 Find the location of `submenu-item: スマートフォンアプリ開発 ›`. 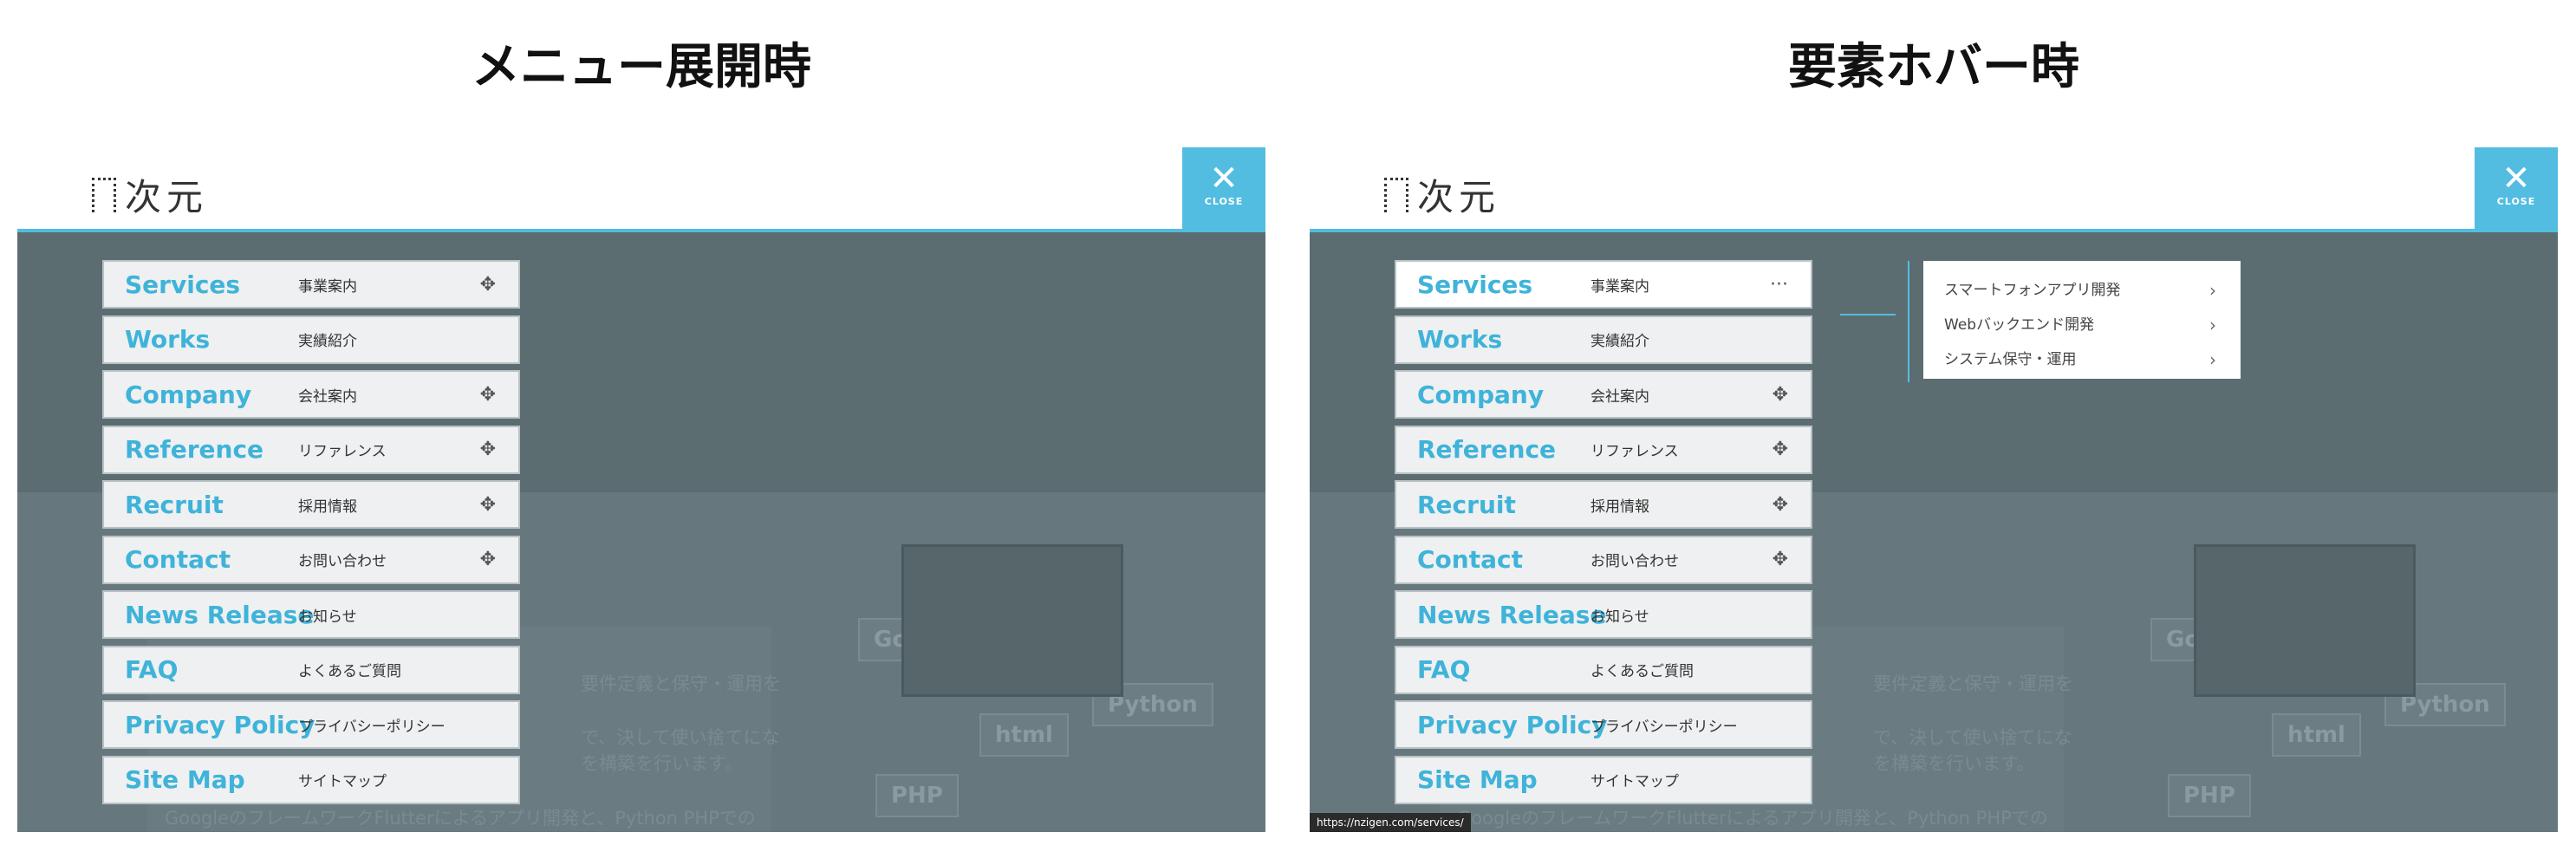

submenu-item: スマートフォンアプリ開発 › is located at coordinates (2082, 290).